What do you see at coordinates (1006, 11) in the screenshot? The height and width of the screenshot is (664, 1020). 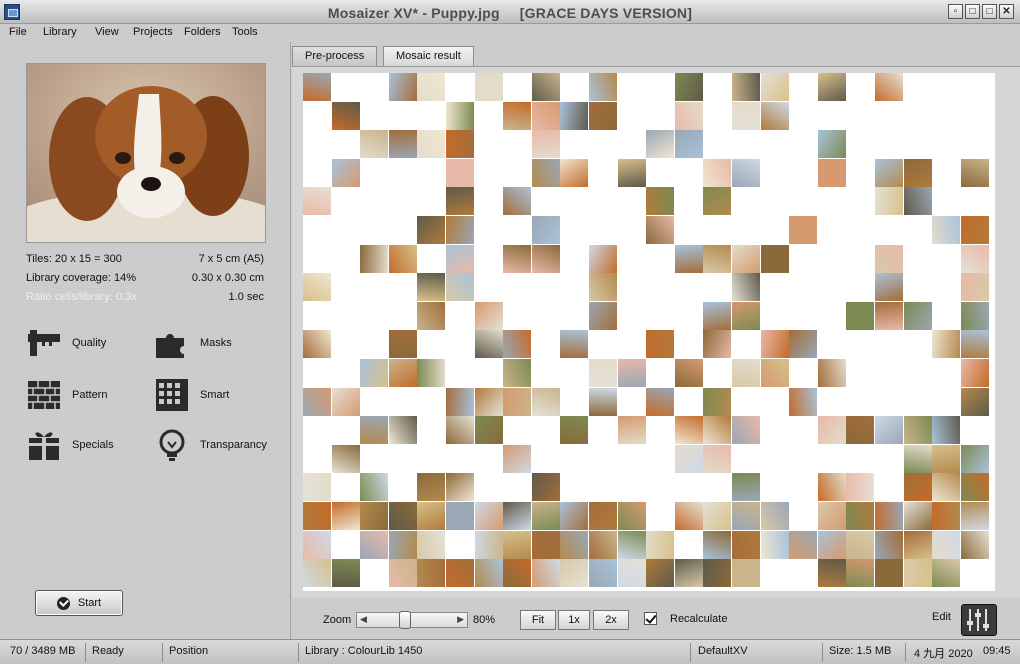 I see `close-button: ✕` at bounding box center [1006, 11].